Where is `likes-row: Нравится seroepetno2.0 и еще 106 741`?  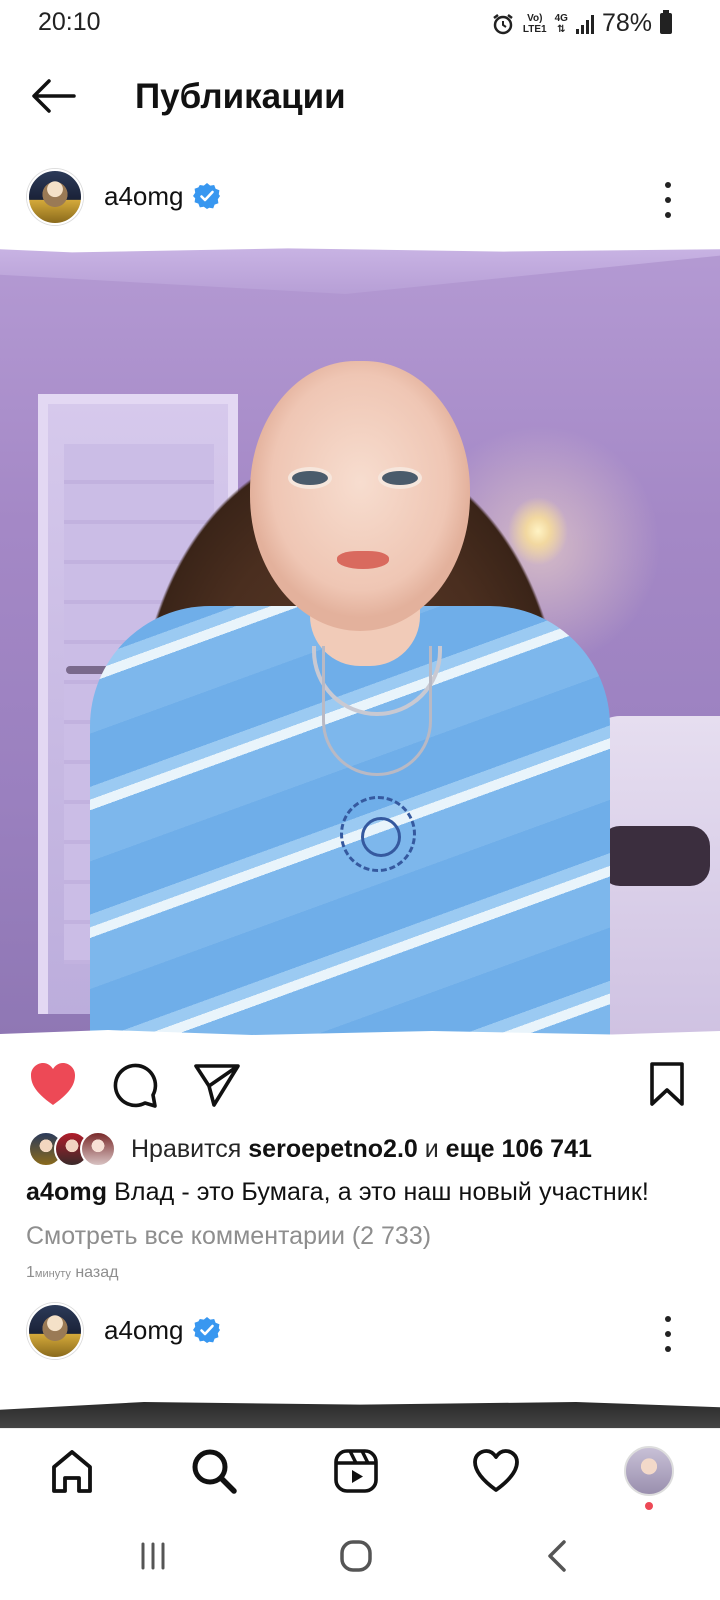
likes-row: Нравится seroepetno2.0 и еще 106 741 is located at coordinates (360, 1150).